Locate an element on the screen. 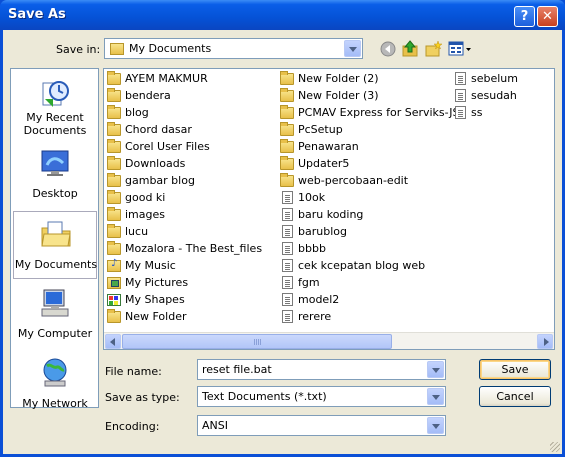 This screenshot has width=565, height=457. place-my-network: My Network is located at coordinates (55, 385).